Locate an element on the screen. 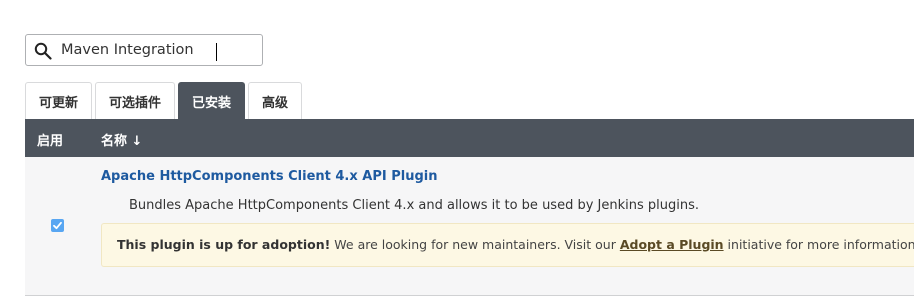  search-box is located at coordinates (144, 50).